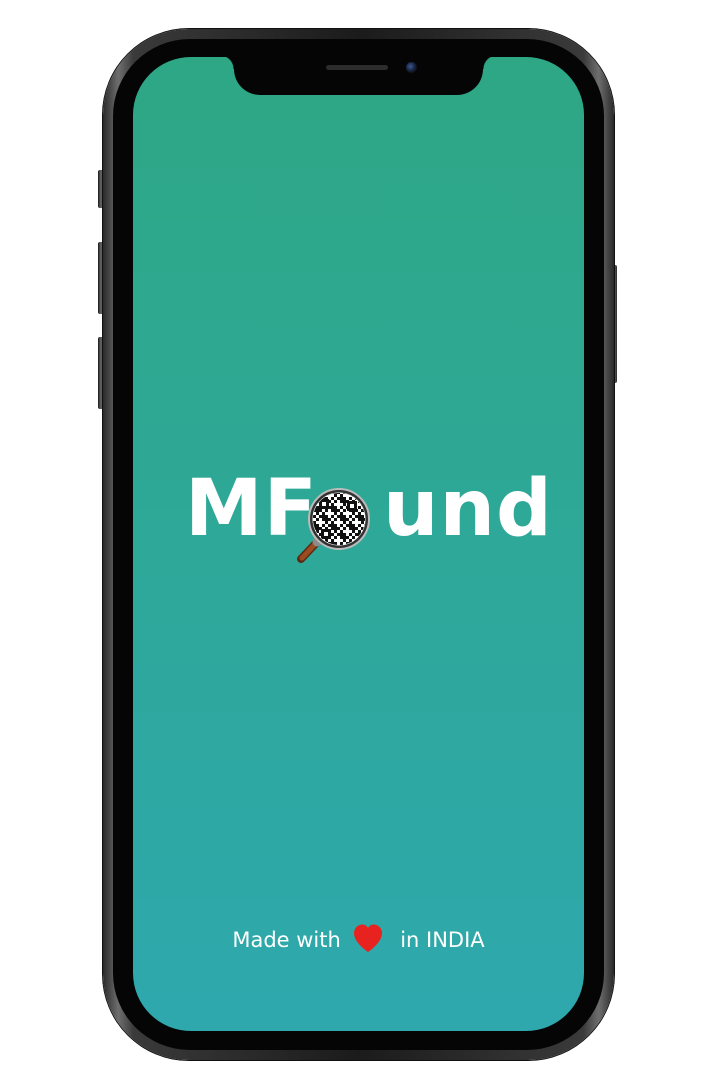 The image size is (715, 1090). Describe the element at coordinates (468, 509) in the screenshot. I see `logo-text-right: und` at that location.